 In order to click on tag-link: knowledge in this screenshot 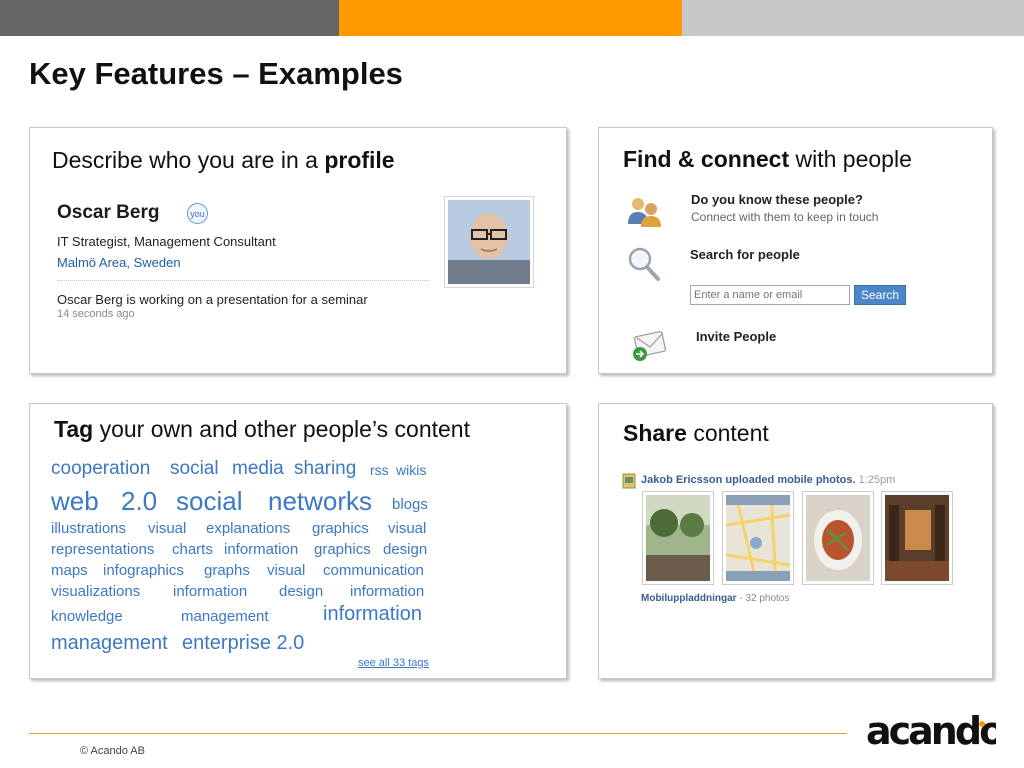, I will do `click(87, 616)`.